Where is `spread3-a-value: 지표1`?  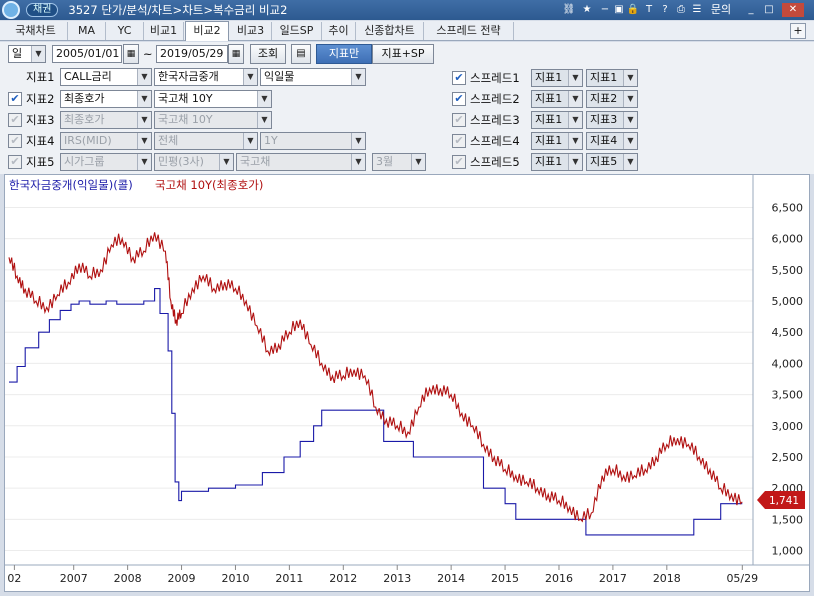 spread3-a-value: 지표1 is located at coordinates (549, 119).